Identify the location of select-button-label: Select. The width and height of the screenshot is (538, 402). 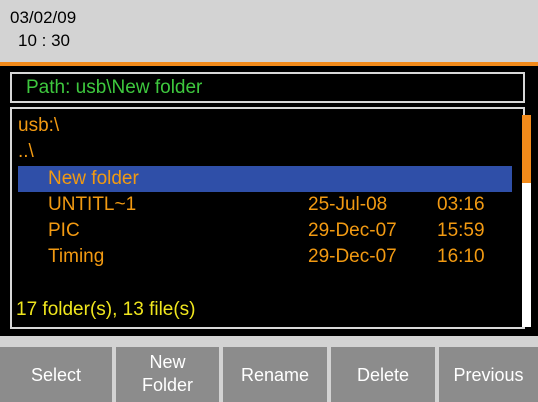
(56, 375).